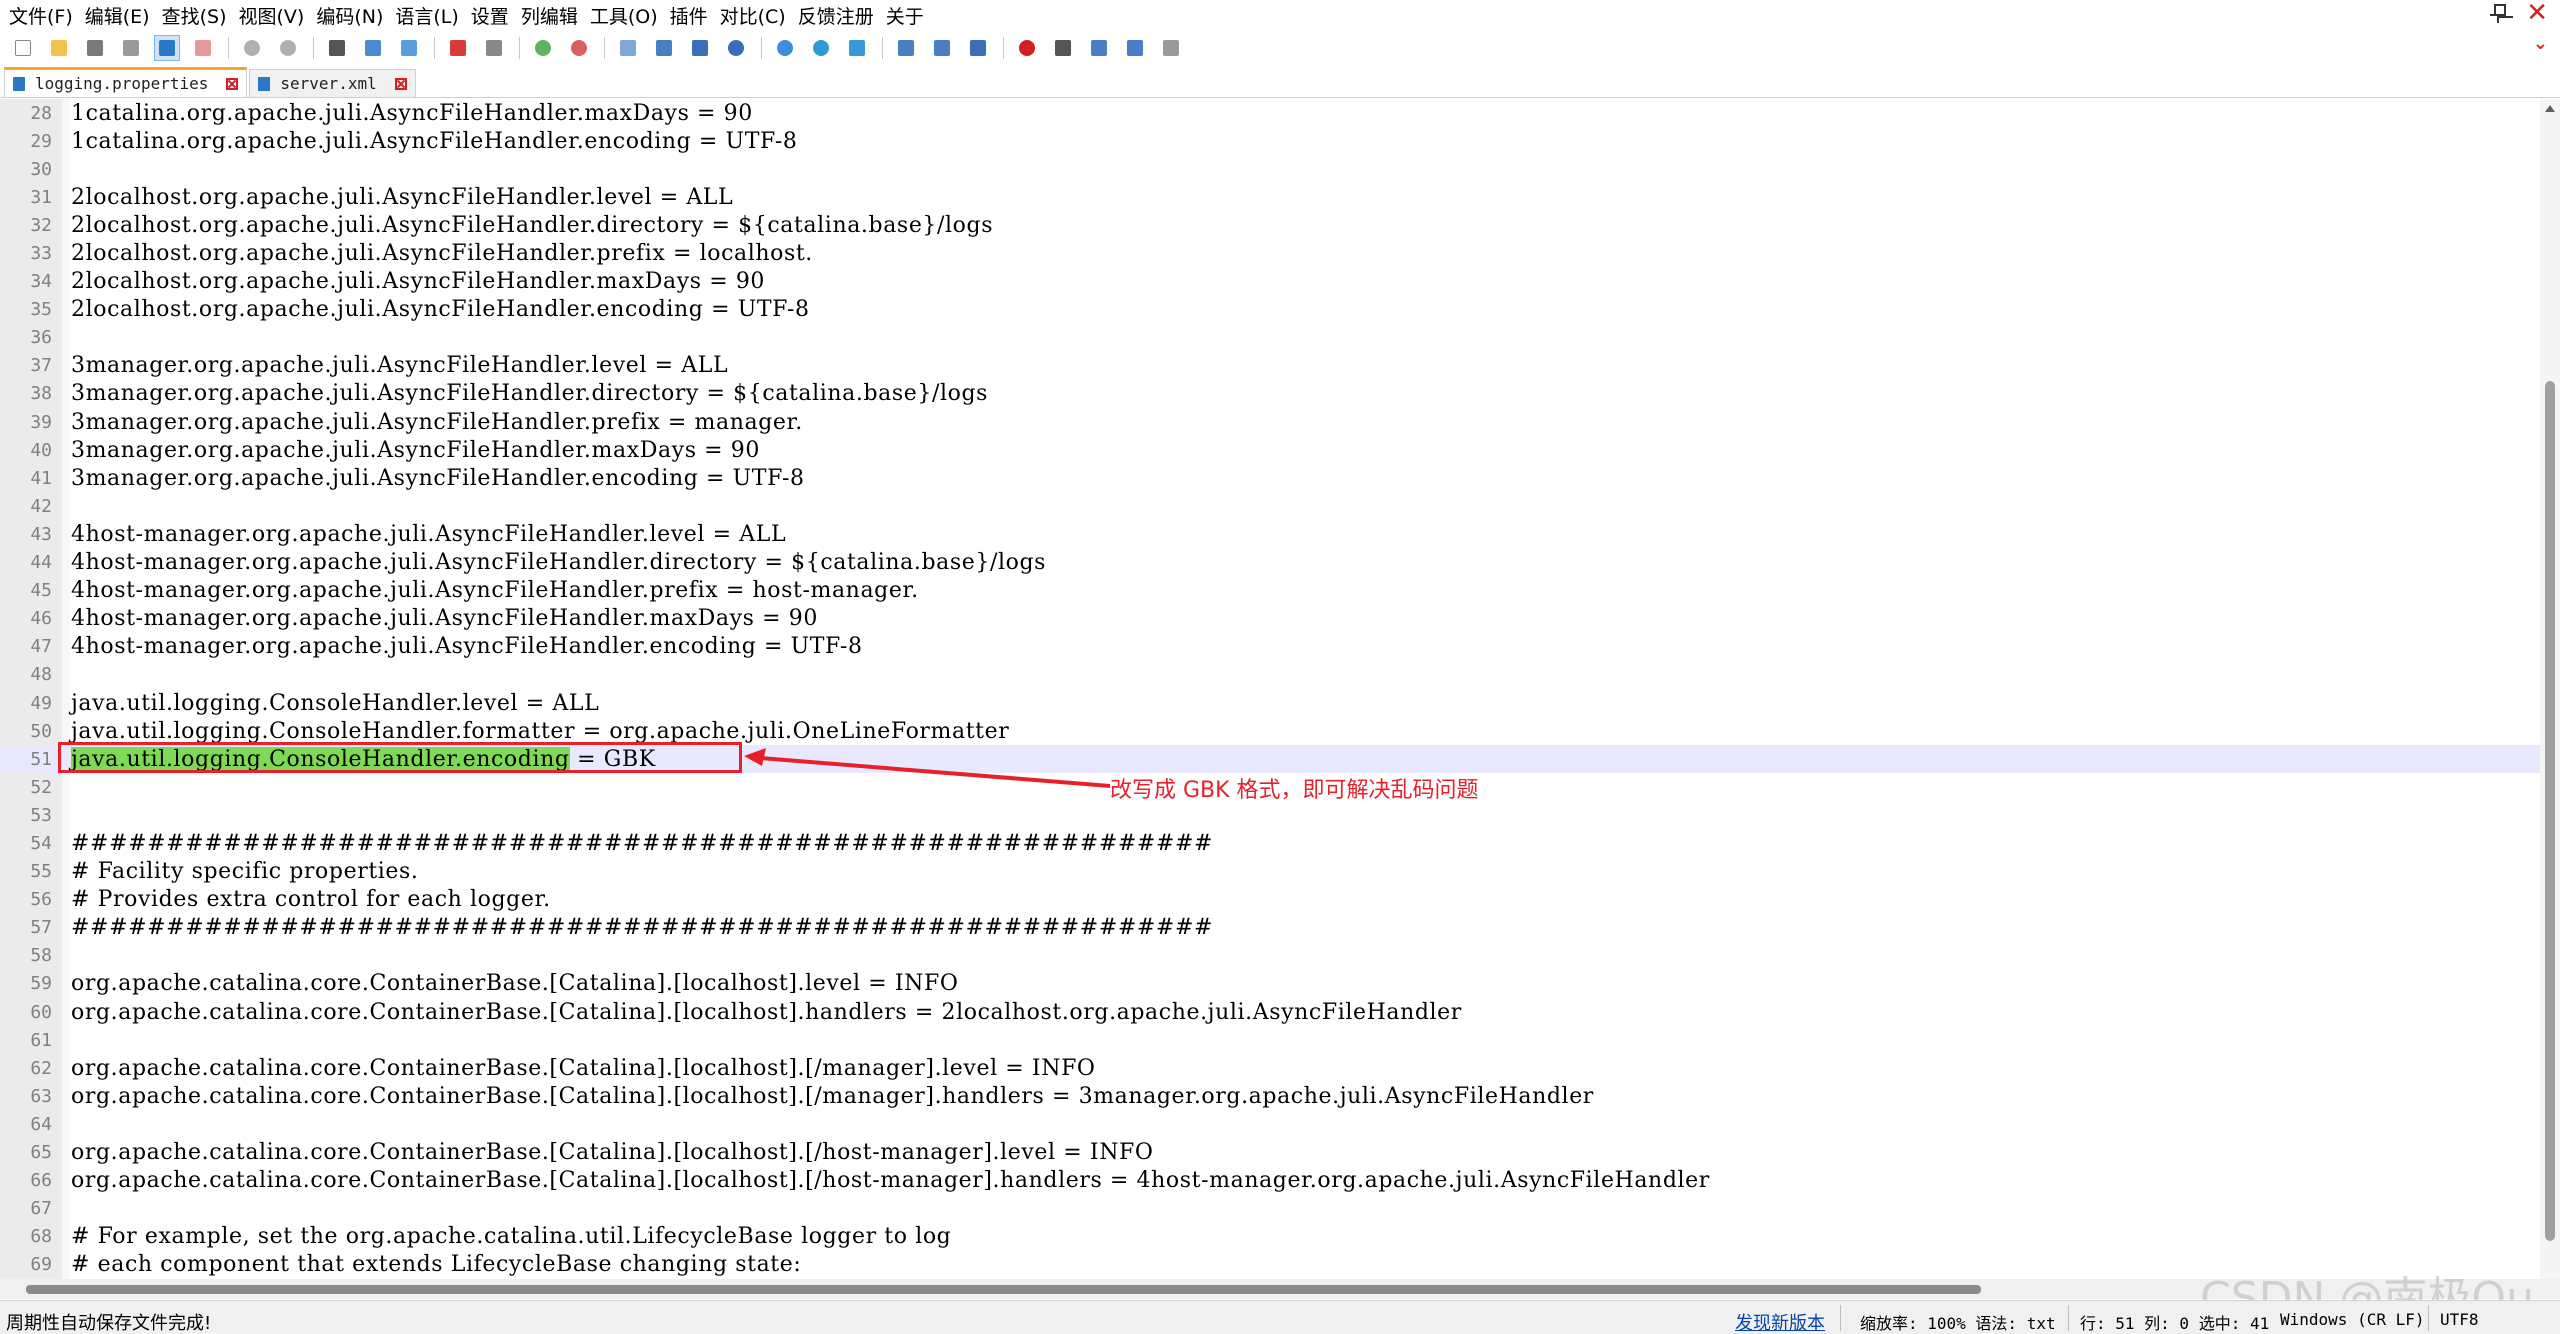 The image size is (2560, 1334). What do you see at coordinates (95, 48) in the screenshot?
I see `save-icon` at bounding box center [95, 48].